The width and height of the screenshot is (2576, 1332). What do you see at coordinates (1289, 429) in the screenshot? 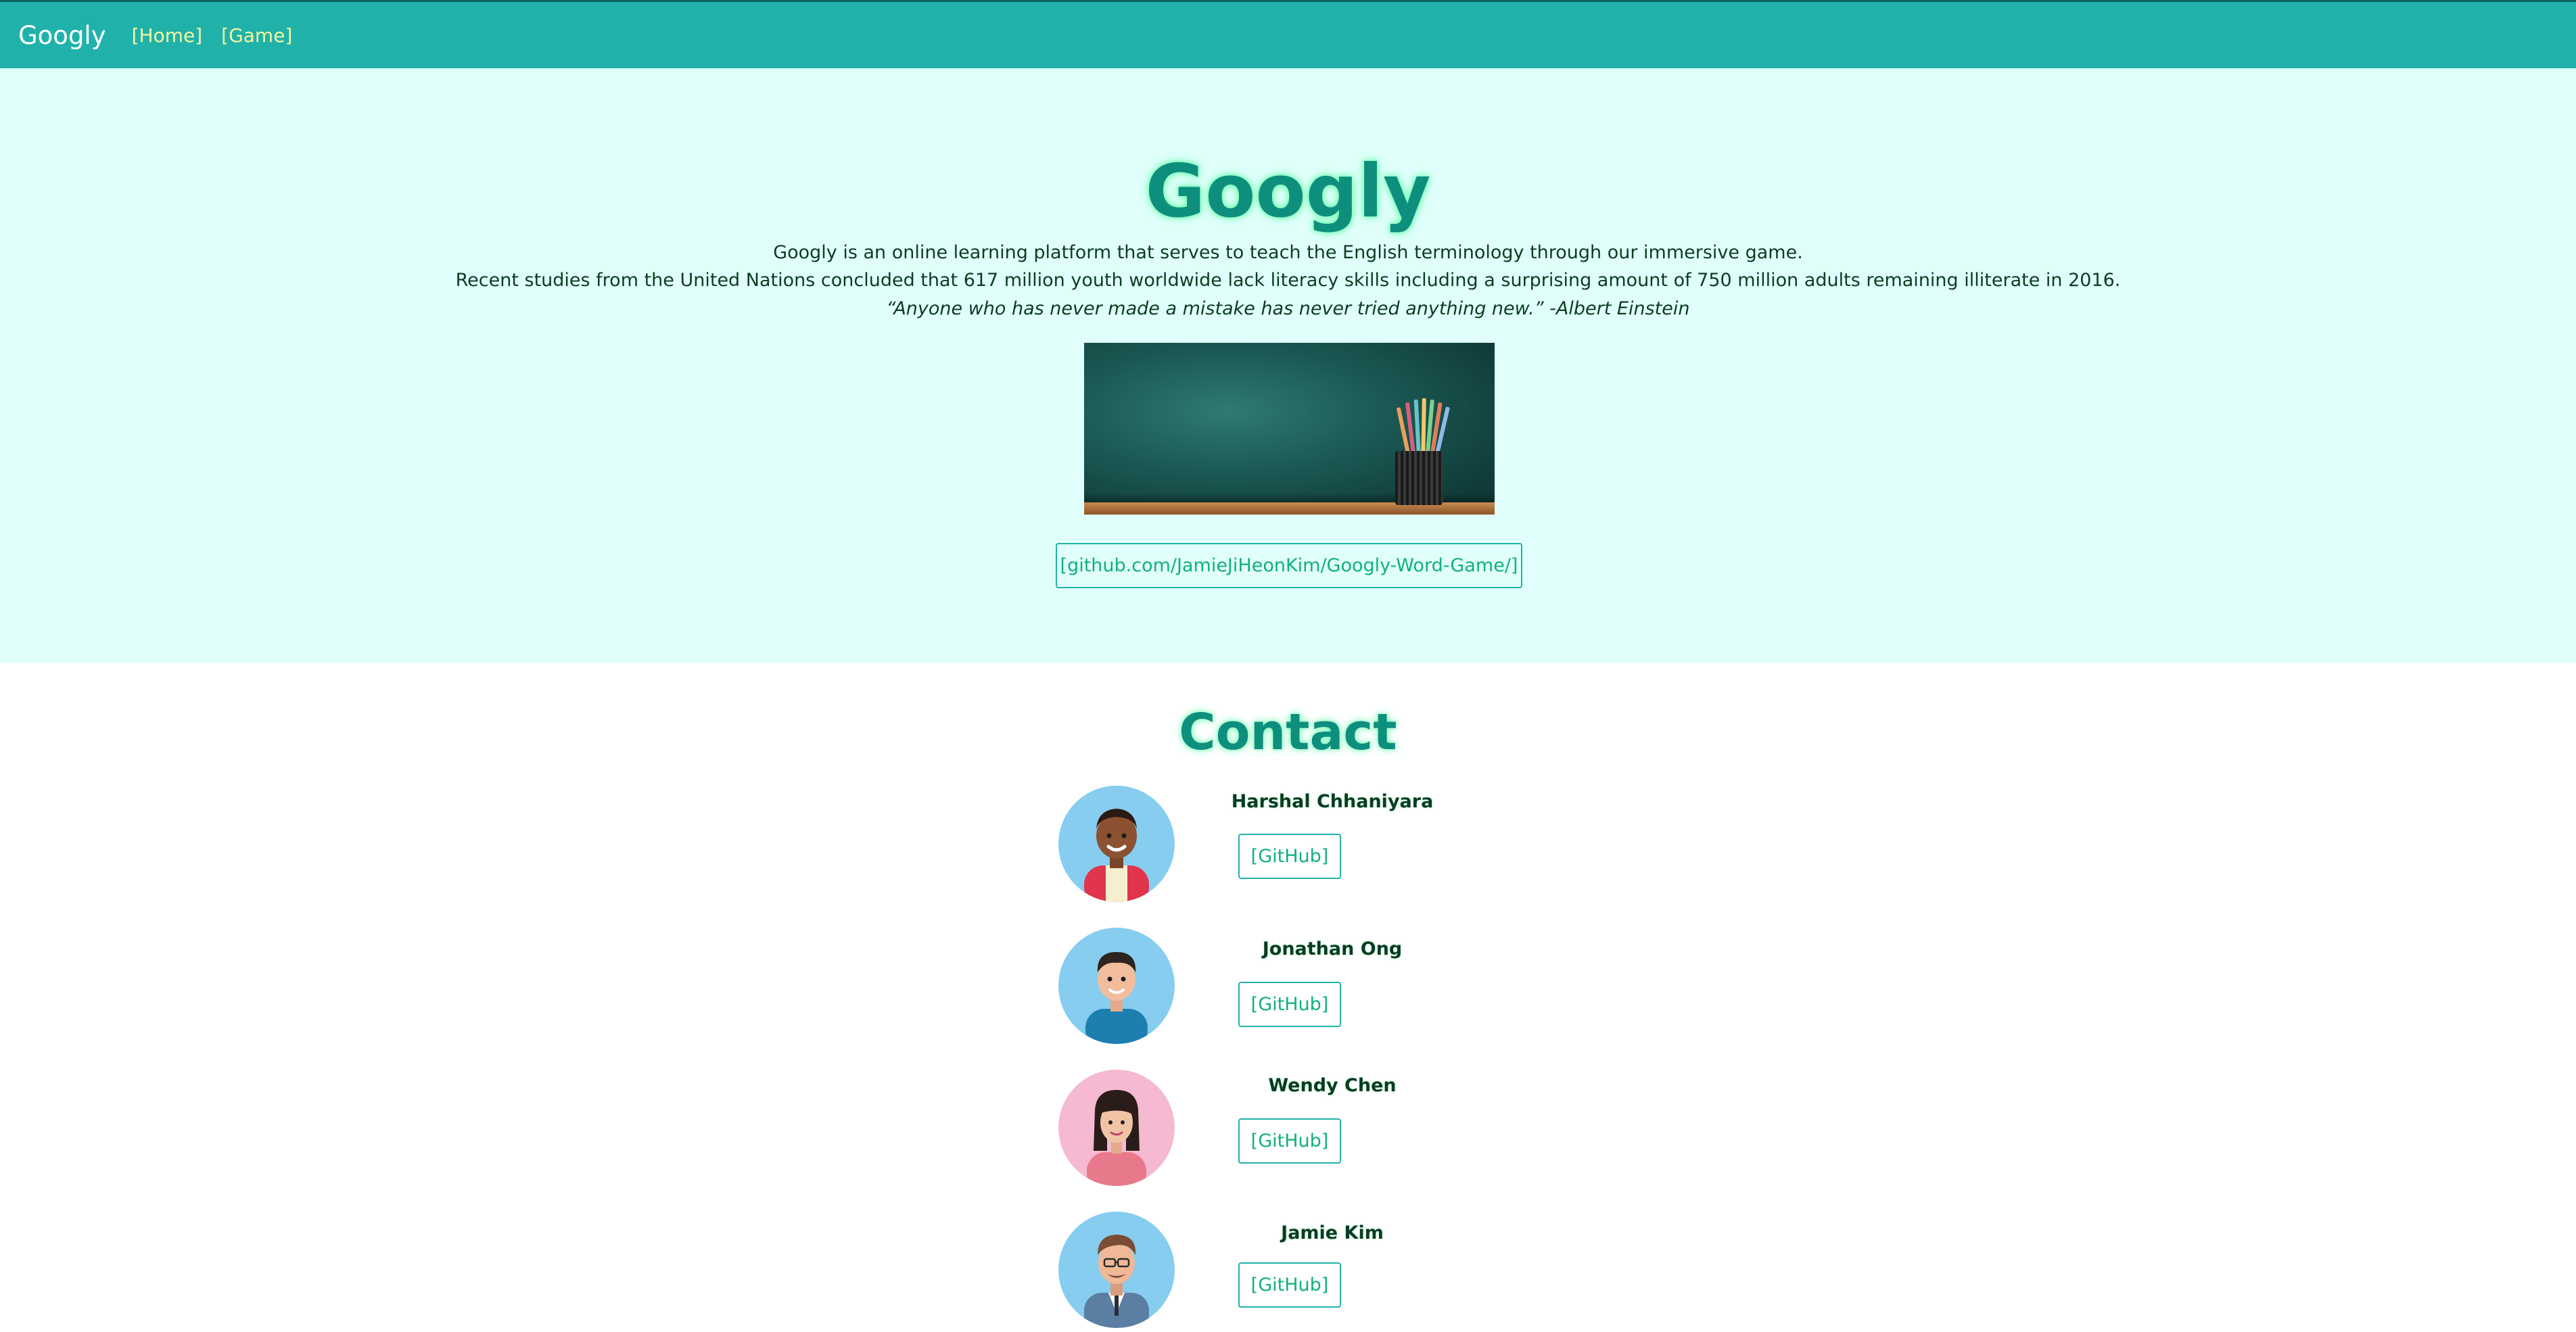
I see `chalkboard-pencils-image` at bounding box center [1289, 429].